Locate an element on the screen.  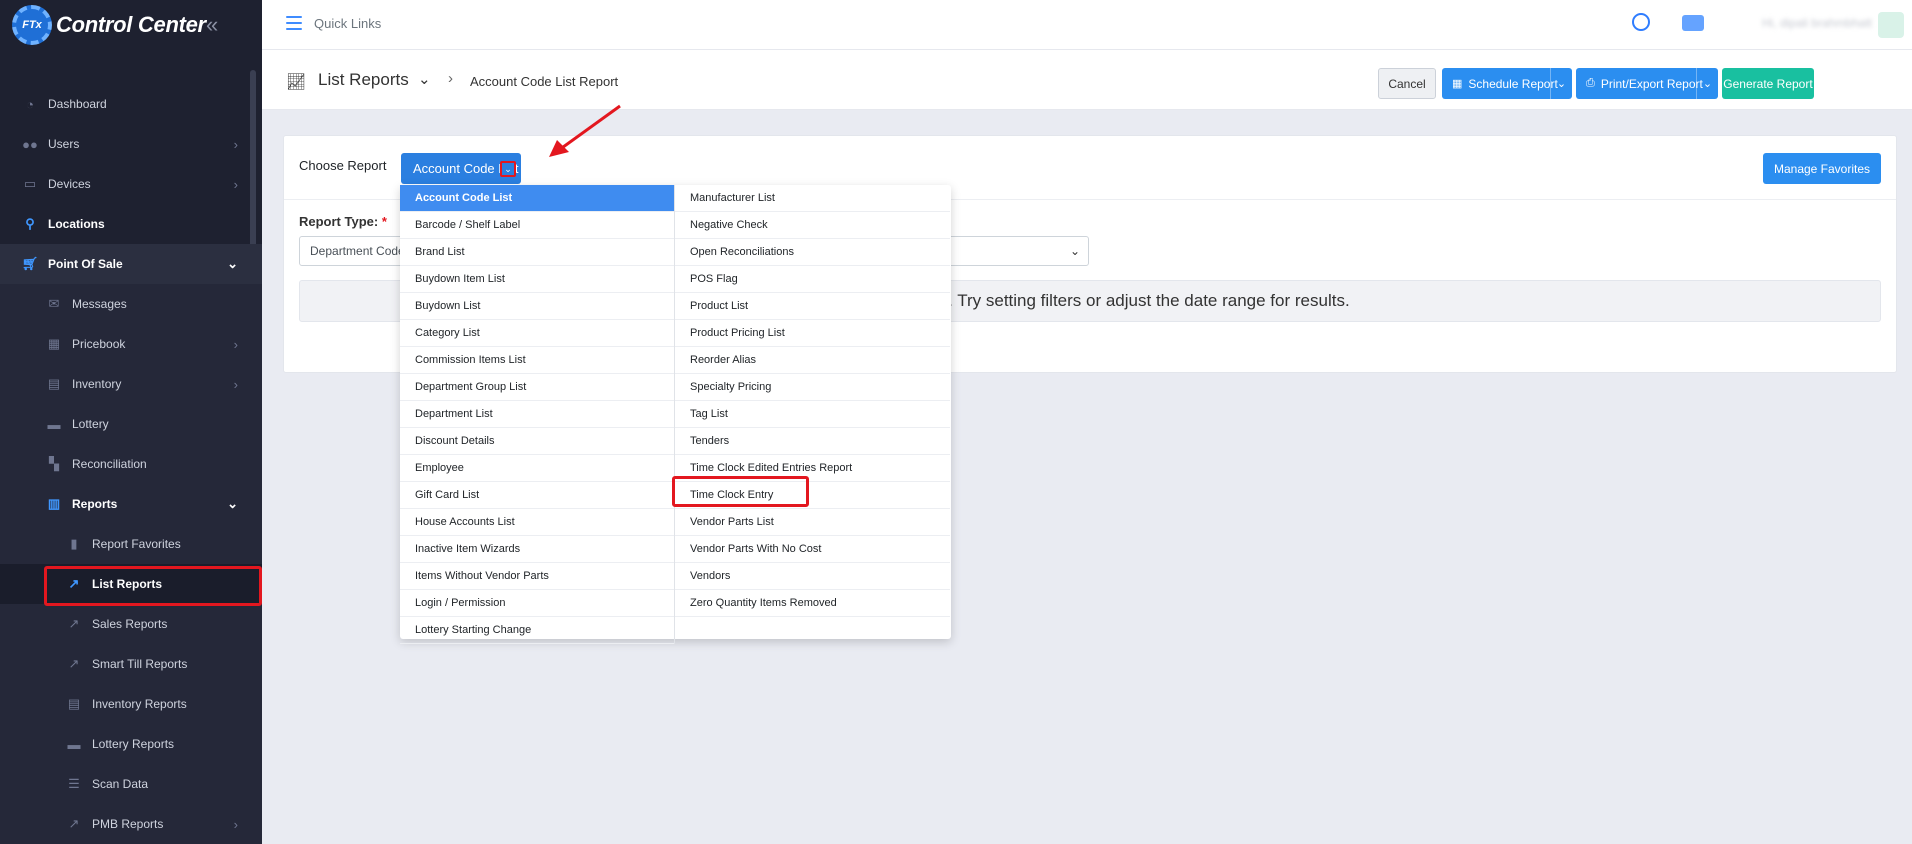
dropdown-item: Vendor Parts With No Cost is located at coordinates (812, 549).